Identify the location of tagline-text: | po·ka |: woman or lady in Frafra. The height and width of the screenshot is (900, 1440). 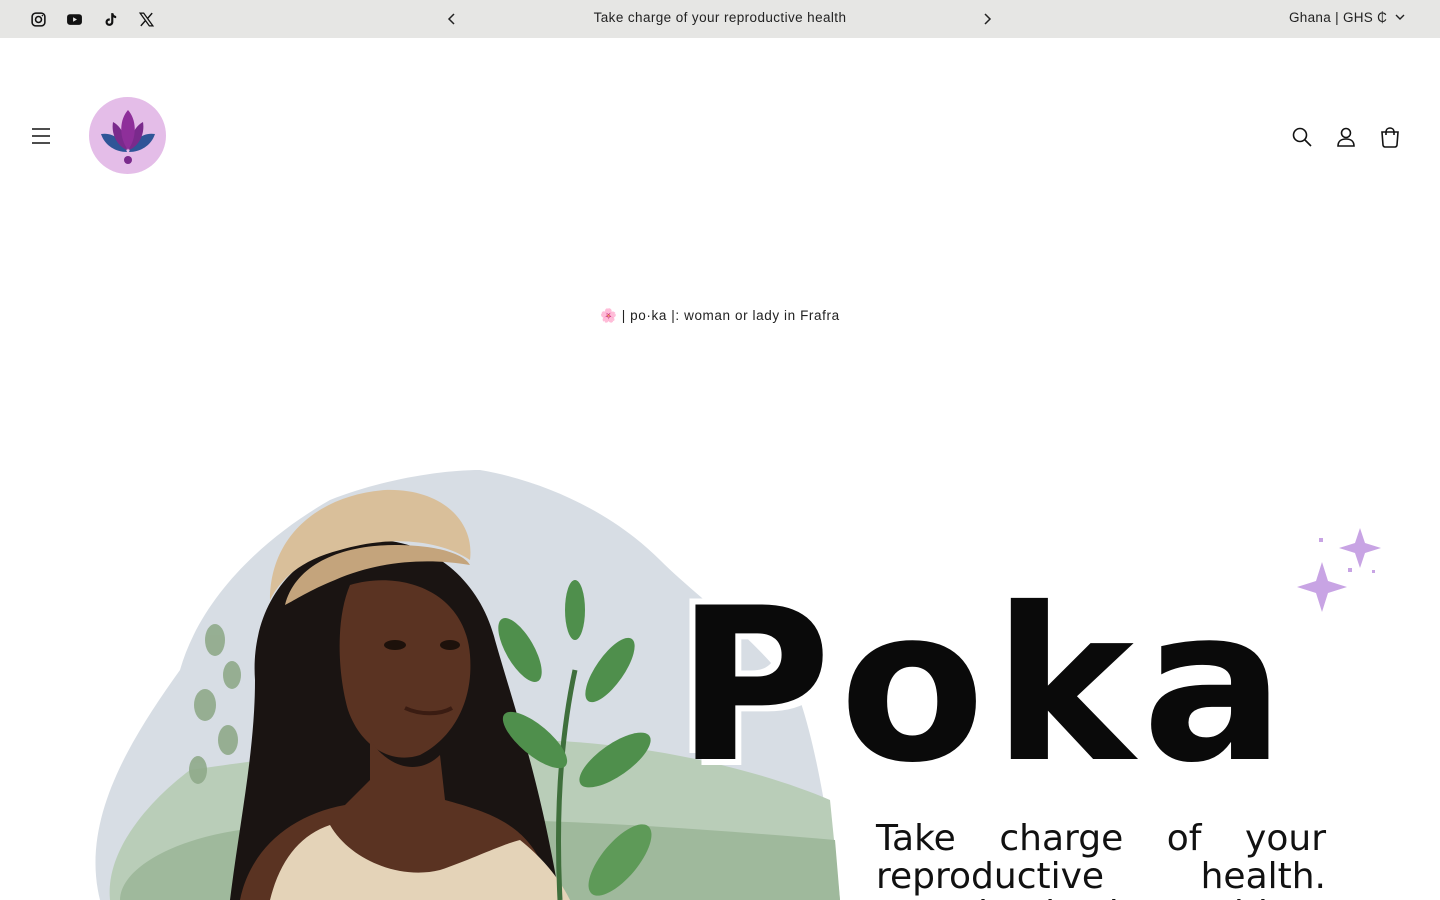
(730, 315).